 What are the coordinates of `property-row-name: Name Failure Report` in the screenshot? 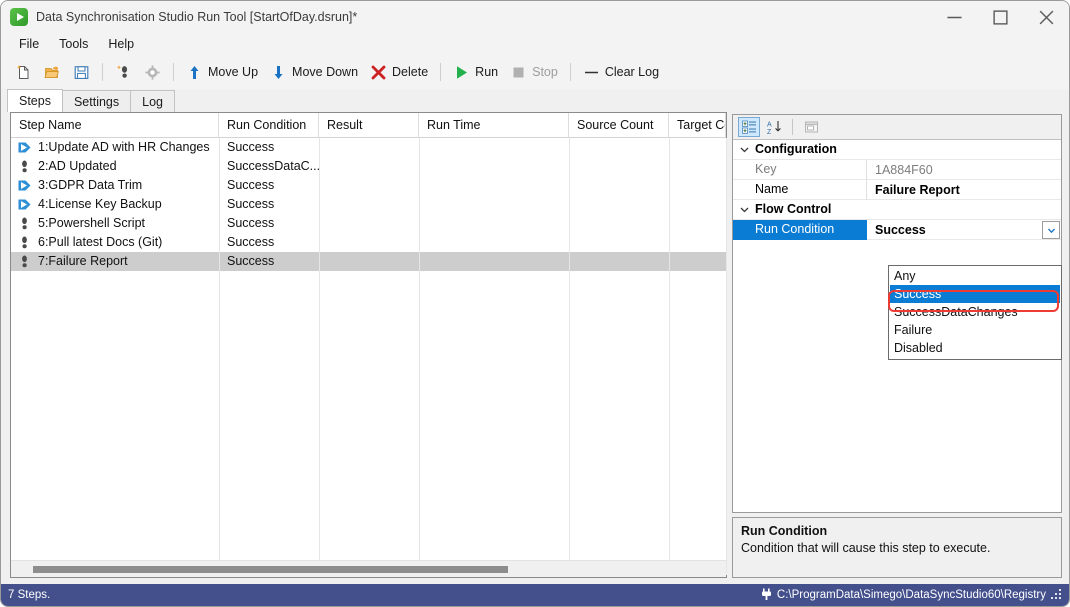 It's located at (897, 190).